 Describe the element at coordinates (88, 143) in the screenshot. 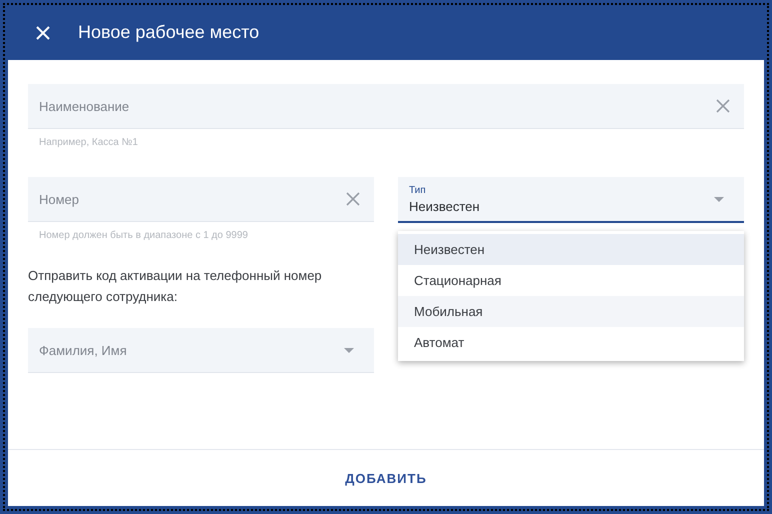

I see `hint-text: Например, Касса №1` at that location.